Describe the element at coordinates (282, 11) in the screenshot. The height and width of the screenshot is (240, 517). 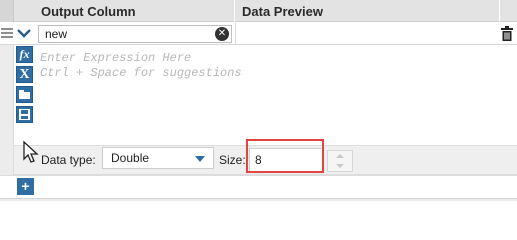
I see `column-header-preview-label: Data Preview` at that location.